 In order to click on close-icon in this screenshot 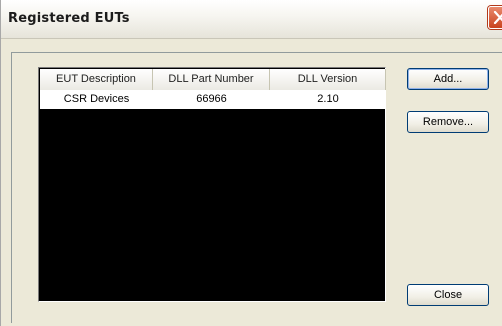, I will do `click(497, 17)`.